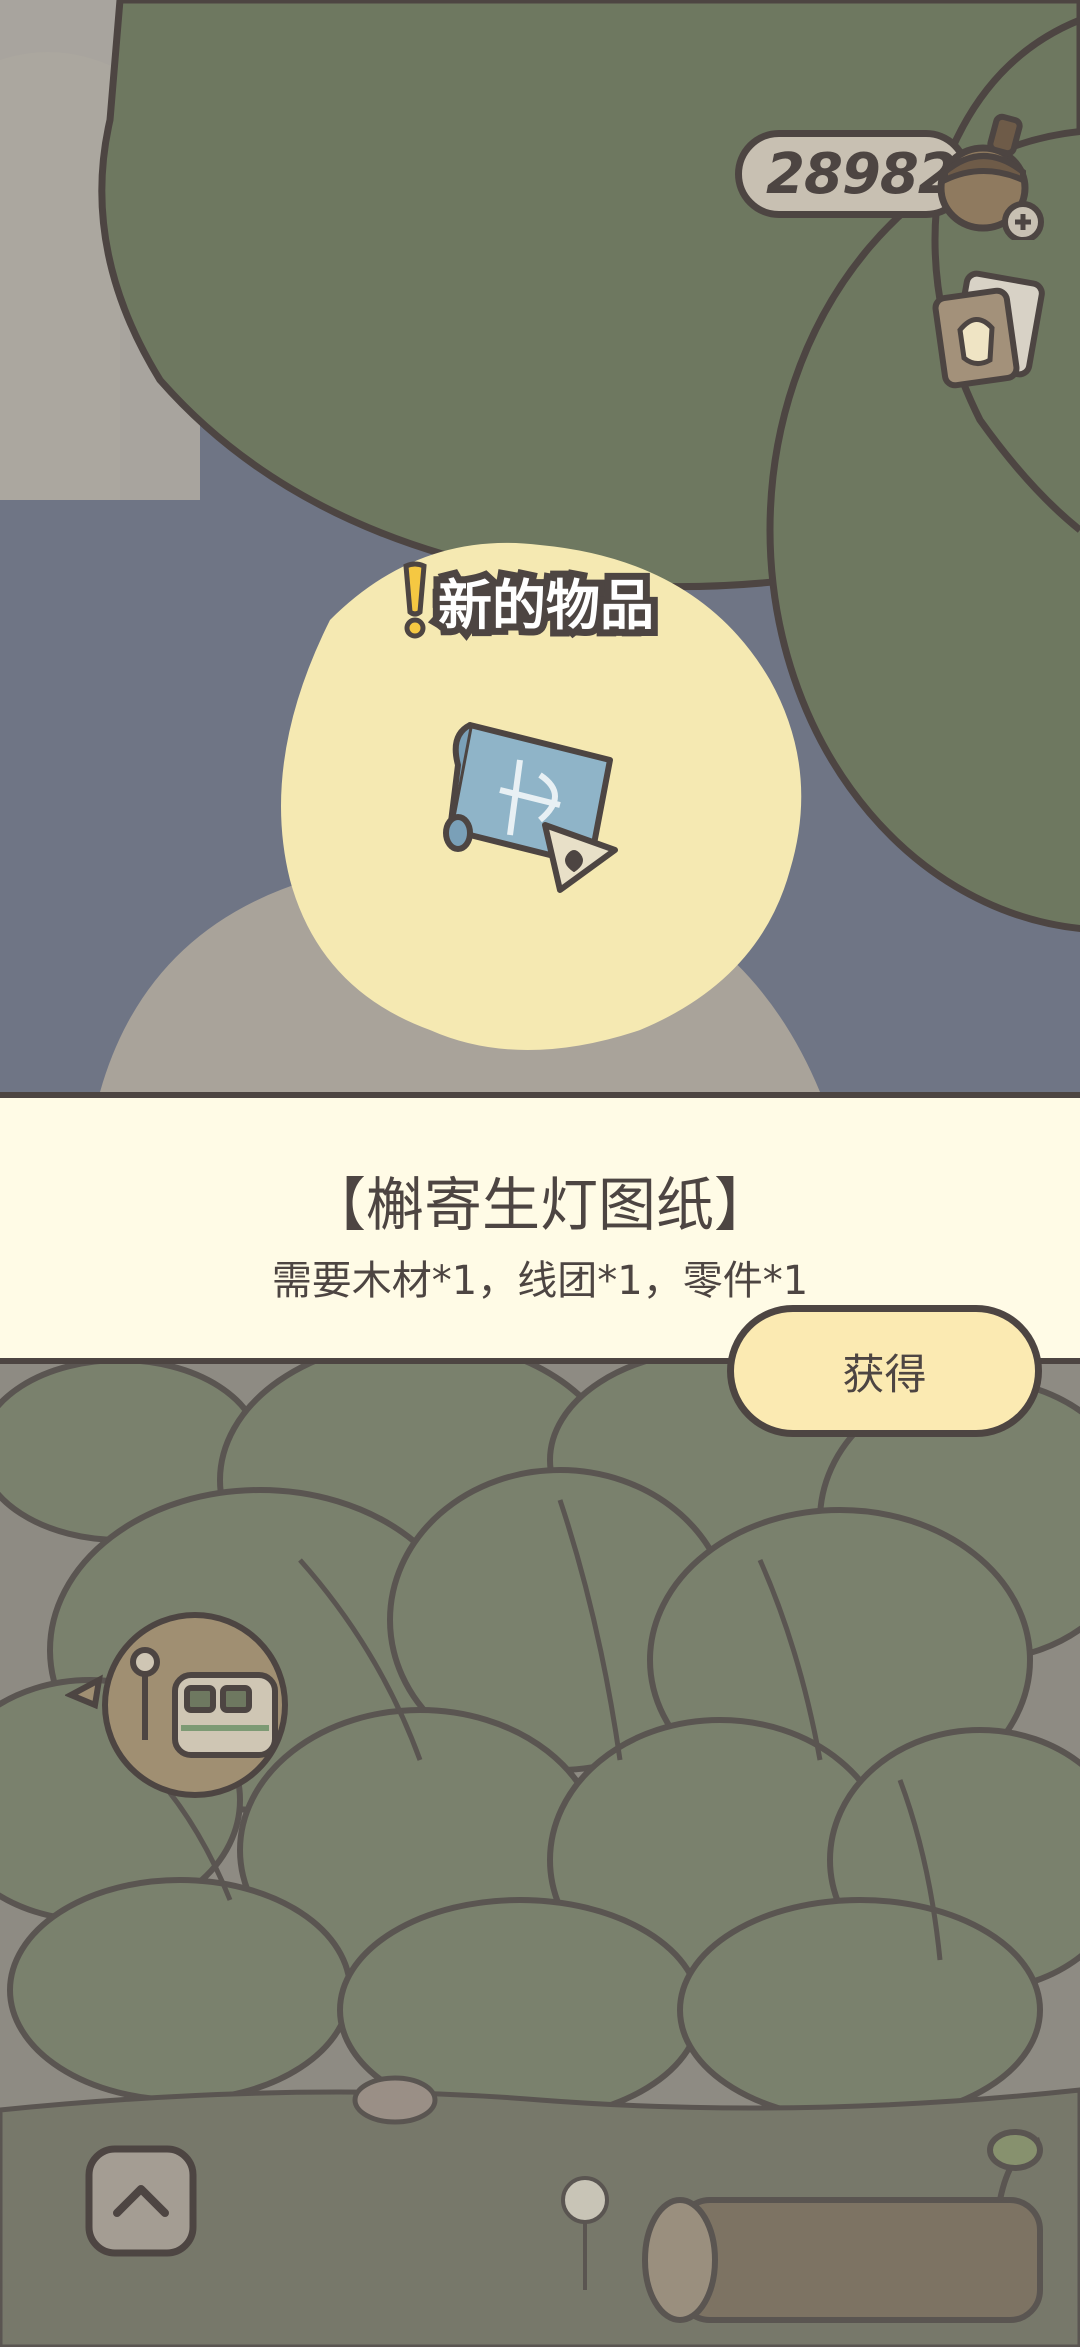 This screenshot has width=1080, height=2347. Describe the element at coordinates (415, 600) in the screenshot. I see `exclamation-icon` at that location.